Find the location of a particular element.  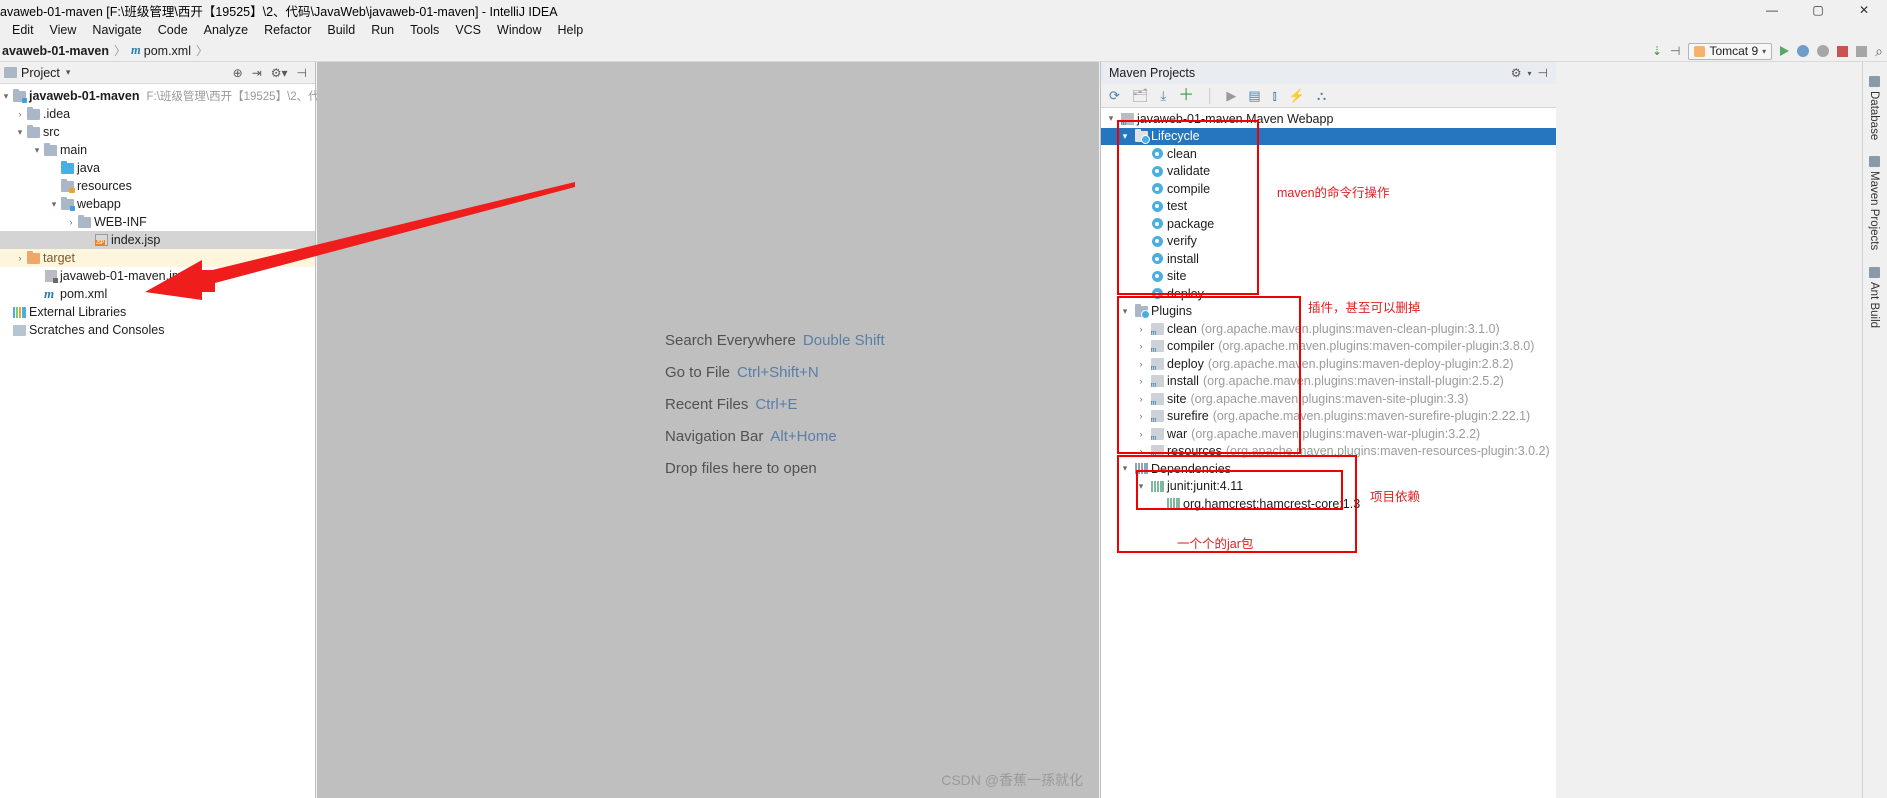

run-icon: ▶ is located at coordinates (1231, 95).